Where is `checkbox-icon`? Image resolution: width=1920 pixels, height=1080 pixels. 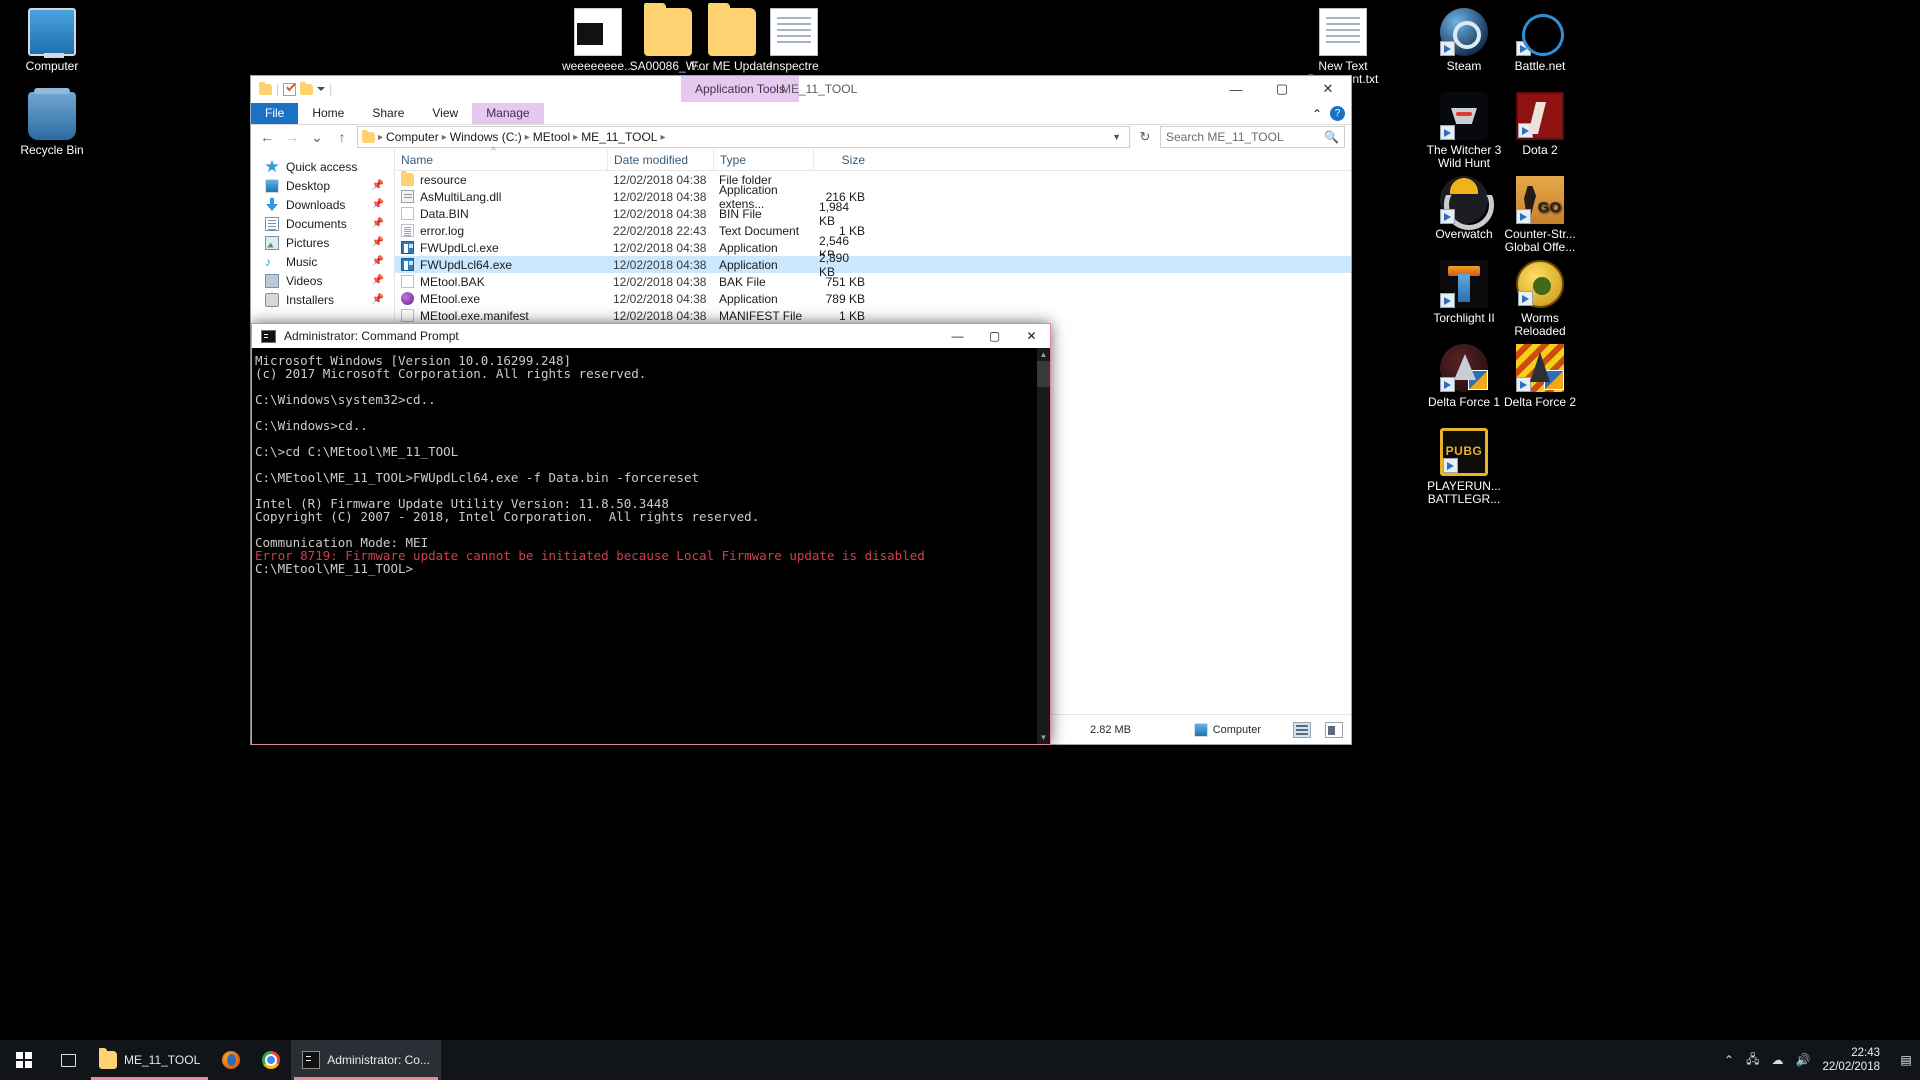 checkbox-icon is located at coordinates (290, 89).